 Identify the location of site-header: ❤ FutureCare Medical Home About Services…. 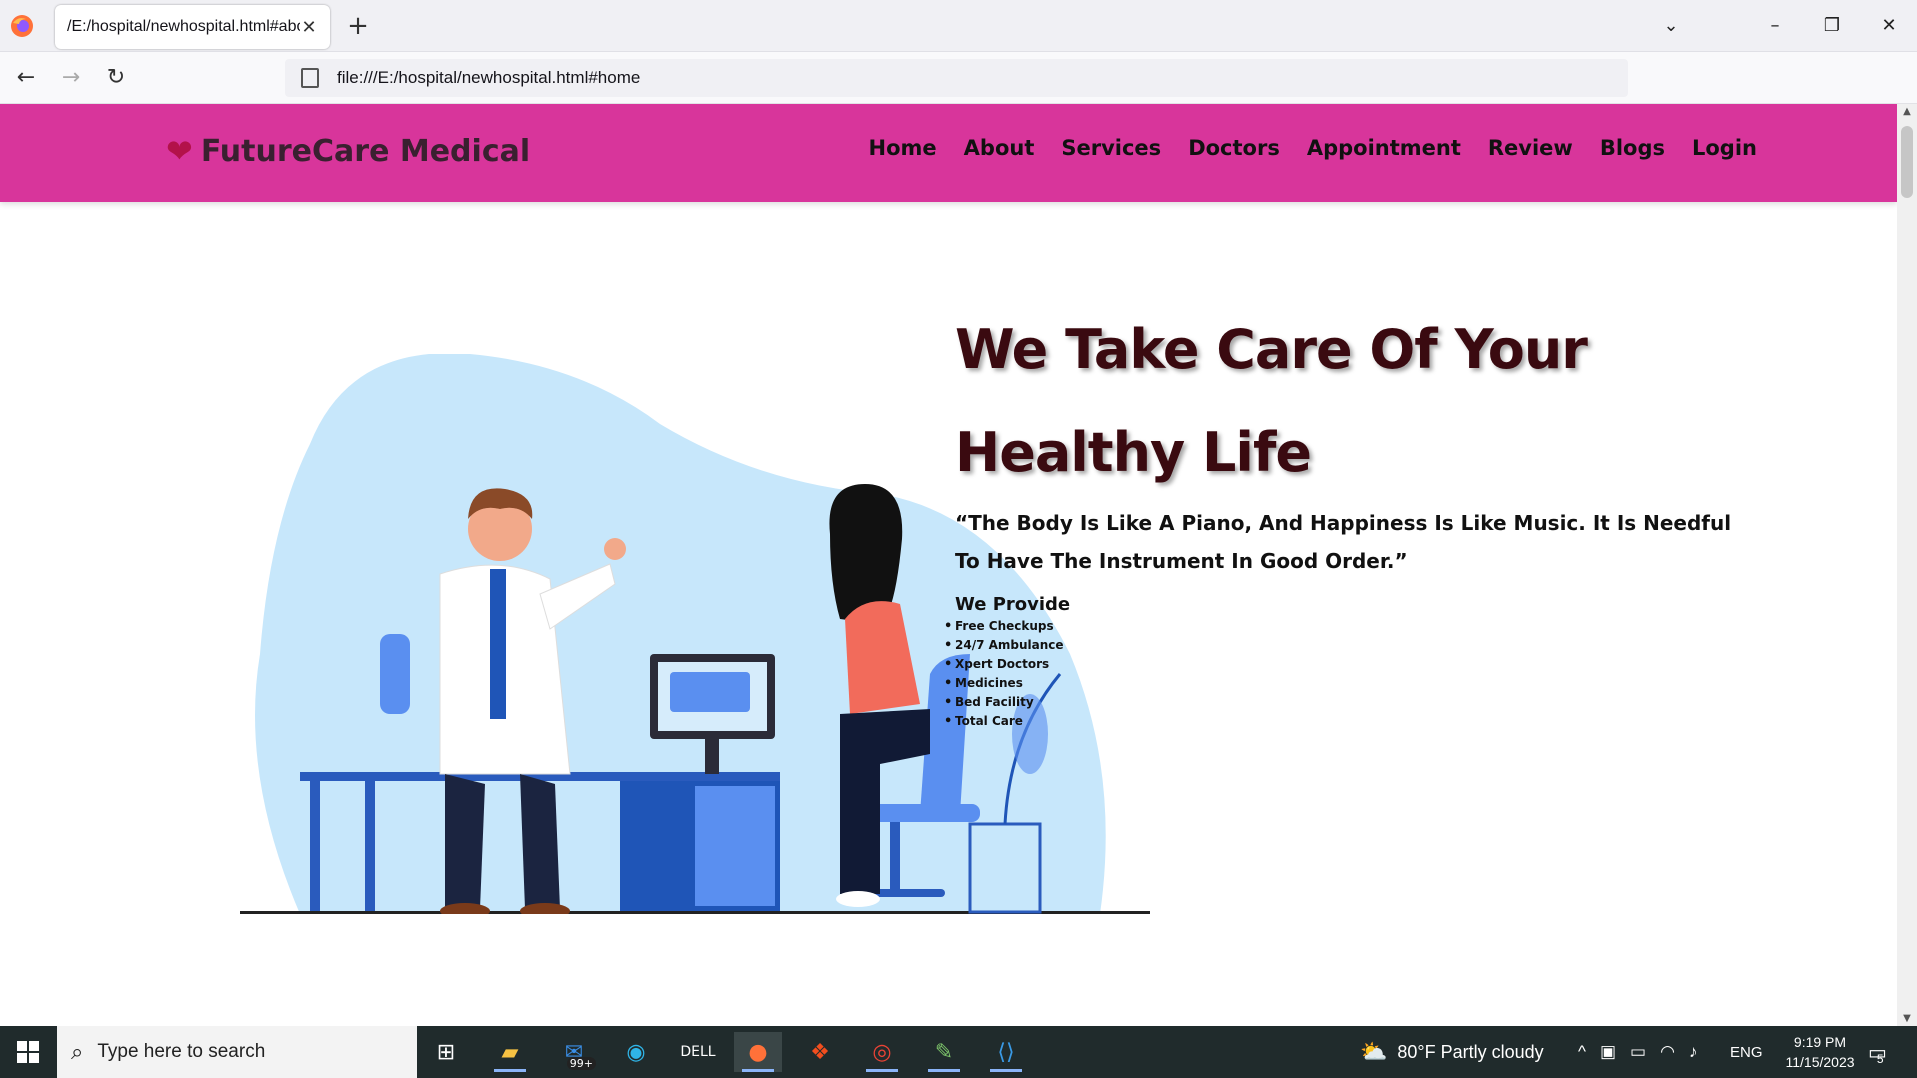
(948, 153).